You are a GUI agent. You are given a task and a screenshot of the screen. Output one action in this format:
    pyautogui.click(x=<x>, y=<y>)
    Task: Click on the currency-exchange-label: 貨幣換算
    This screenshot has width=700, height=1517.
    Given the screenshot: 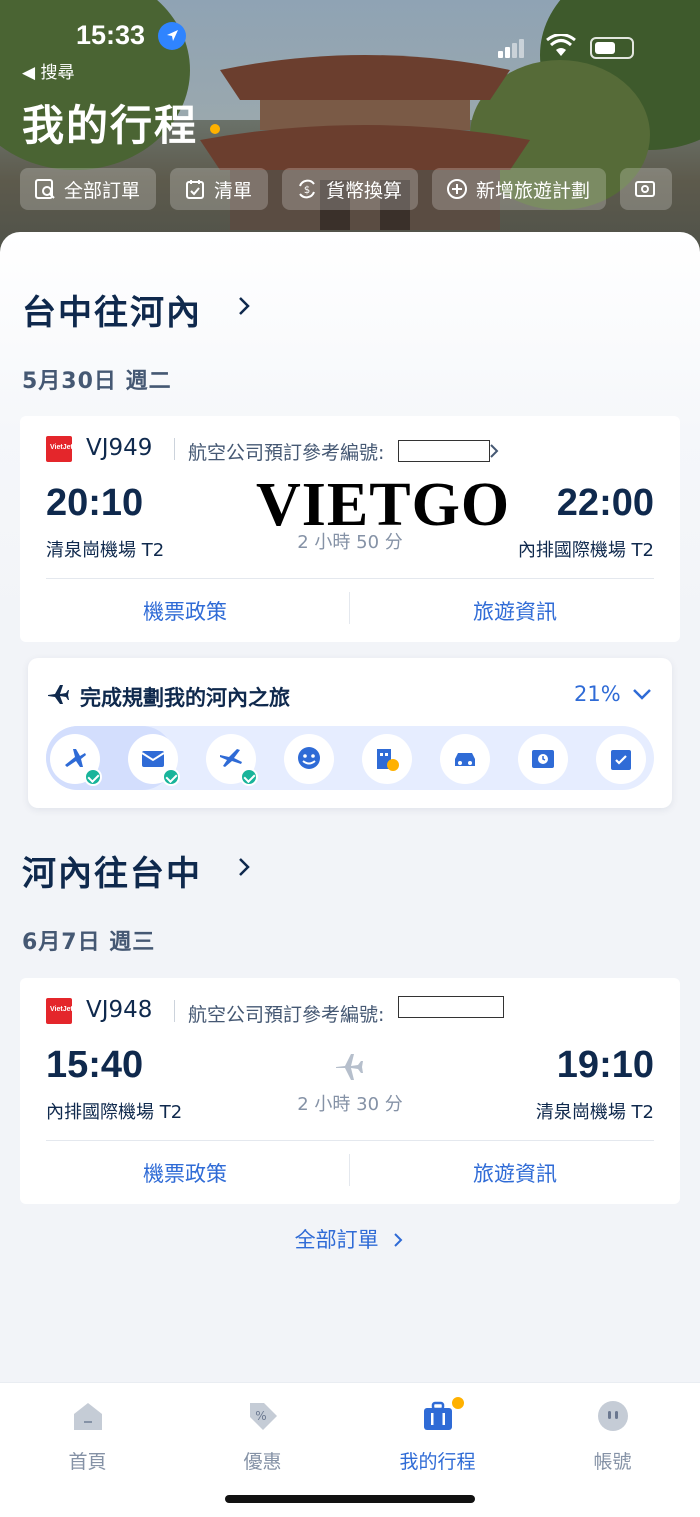 What is the action you would take?
    pyautogui.click(x=364, y=190)
    